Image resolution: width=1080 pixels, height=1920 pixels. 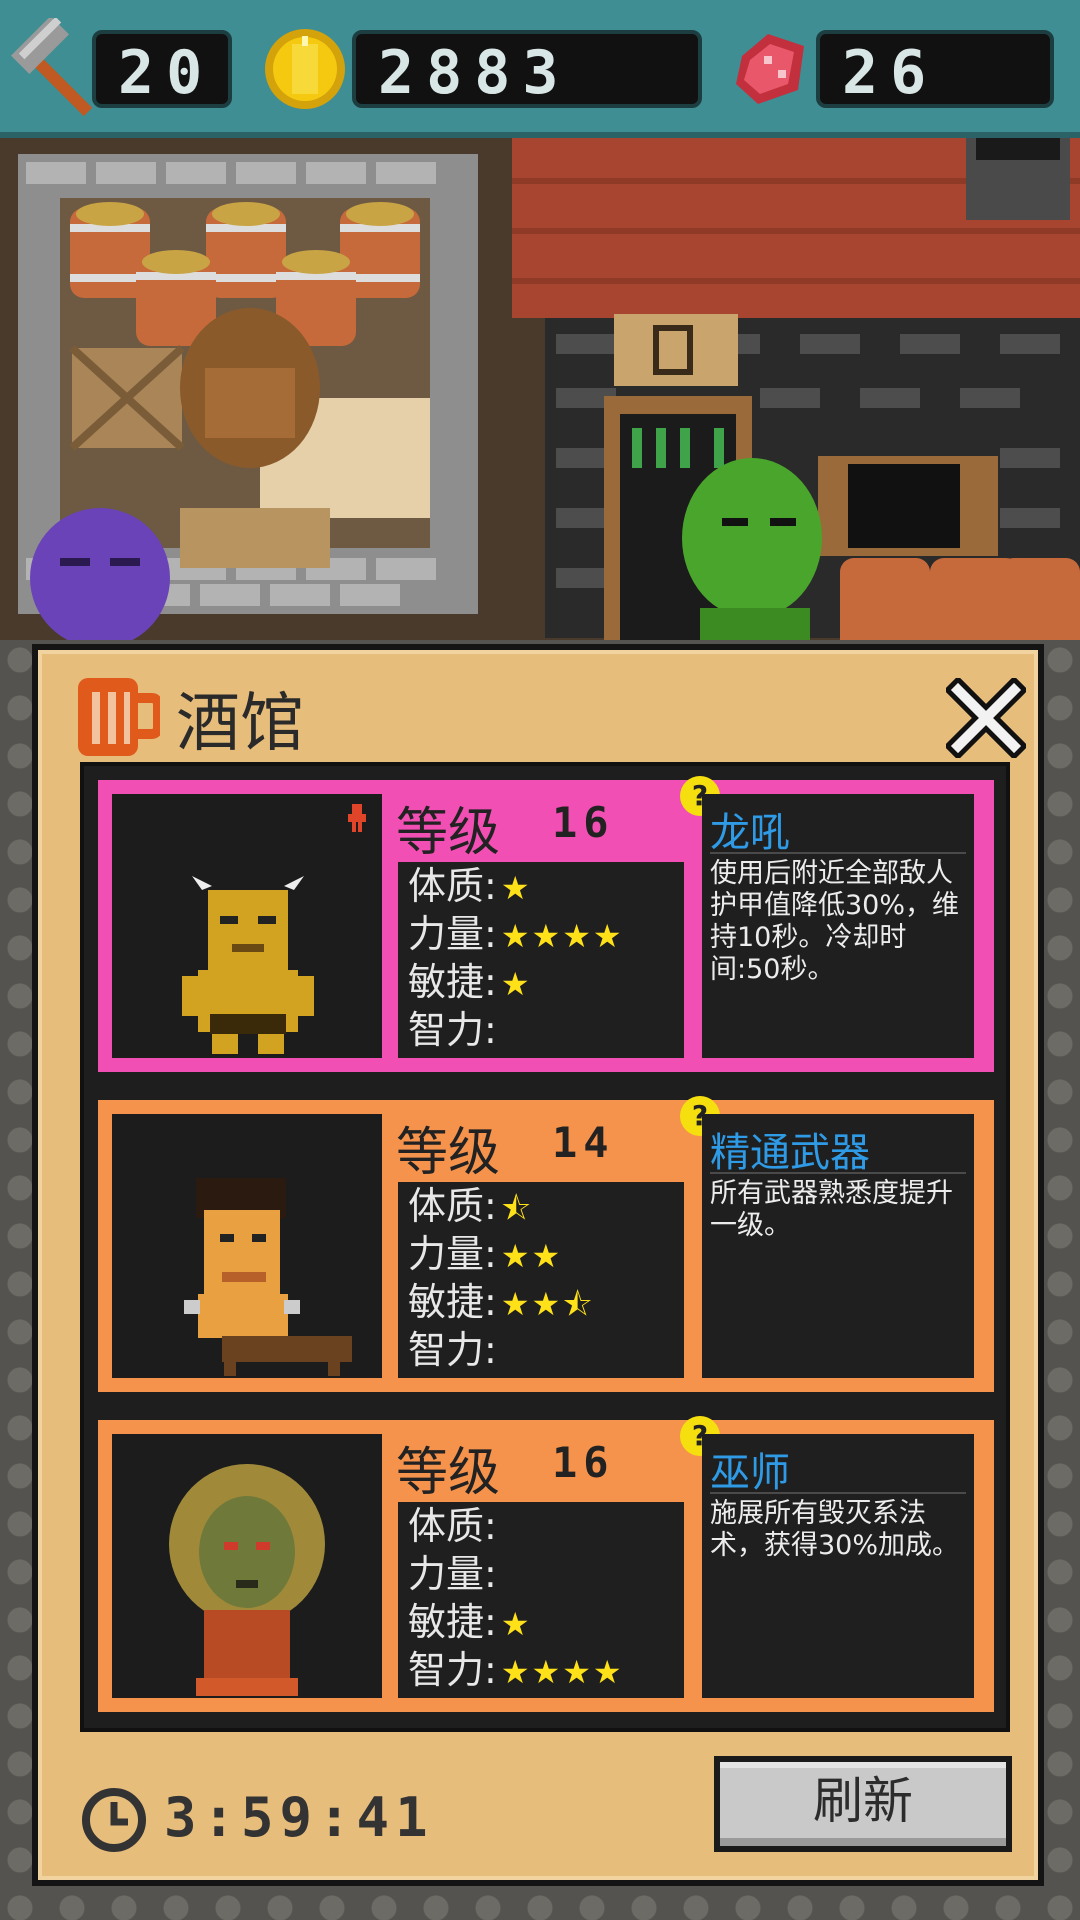 What do you see at coordinates (750, 1473) in the screenshot?
I see `skill-name: 巫师` at bounding box center [750, 1473].